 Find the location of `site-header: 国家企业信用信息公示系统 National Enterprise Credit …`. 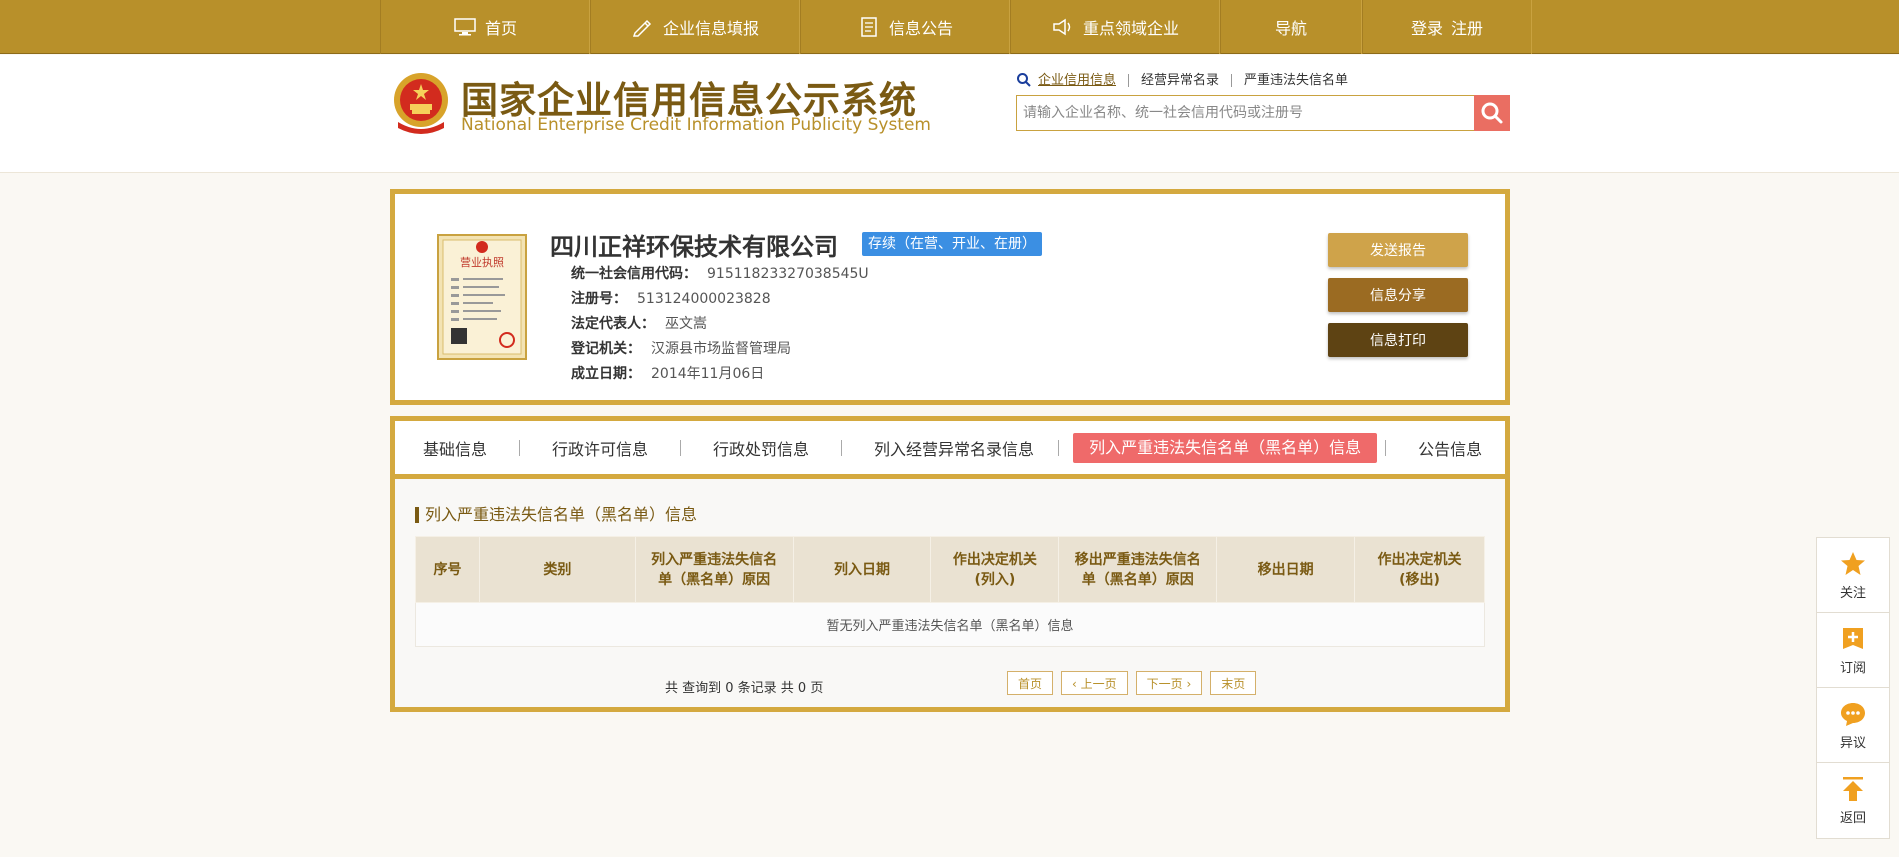

site-header: 国家企业信用信息公示系统 National Enterprise Credit … is located at coordinates (949, 114).